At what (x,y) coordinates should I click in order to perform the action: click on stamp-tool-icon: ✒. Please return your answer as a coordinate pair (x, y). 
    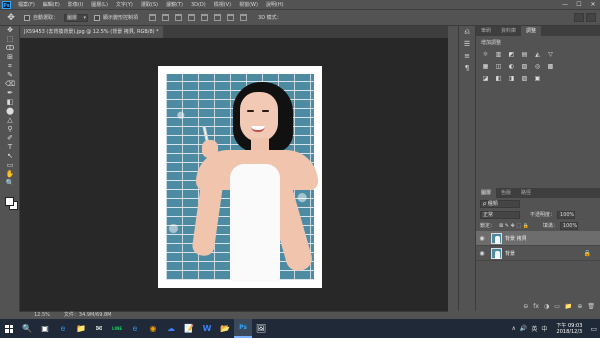
    Looking at the image, I should click on (10, 93).